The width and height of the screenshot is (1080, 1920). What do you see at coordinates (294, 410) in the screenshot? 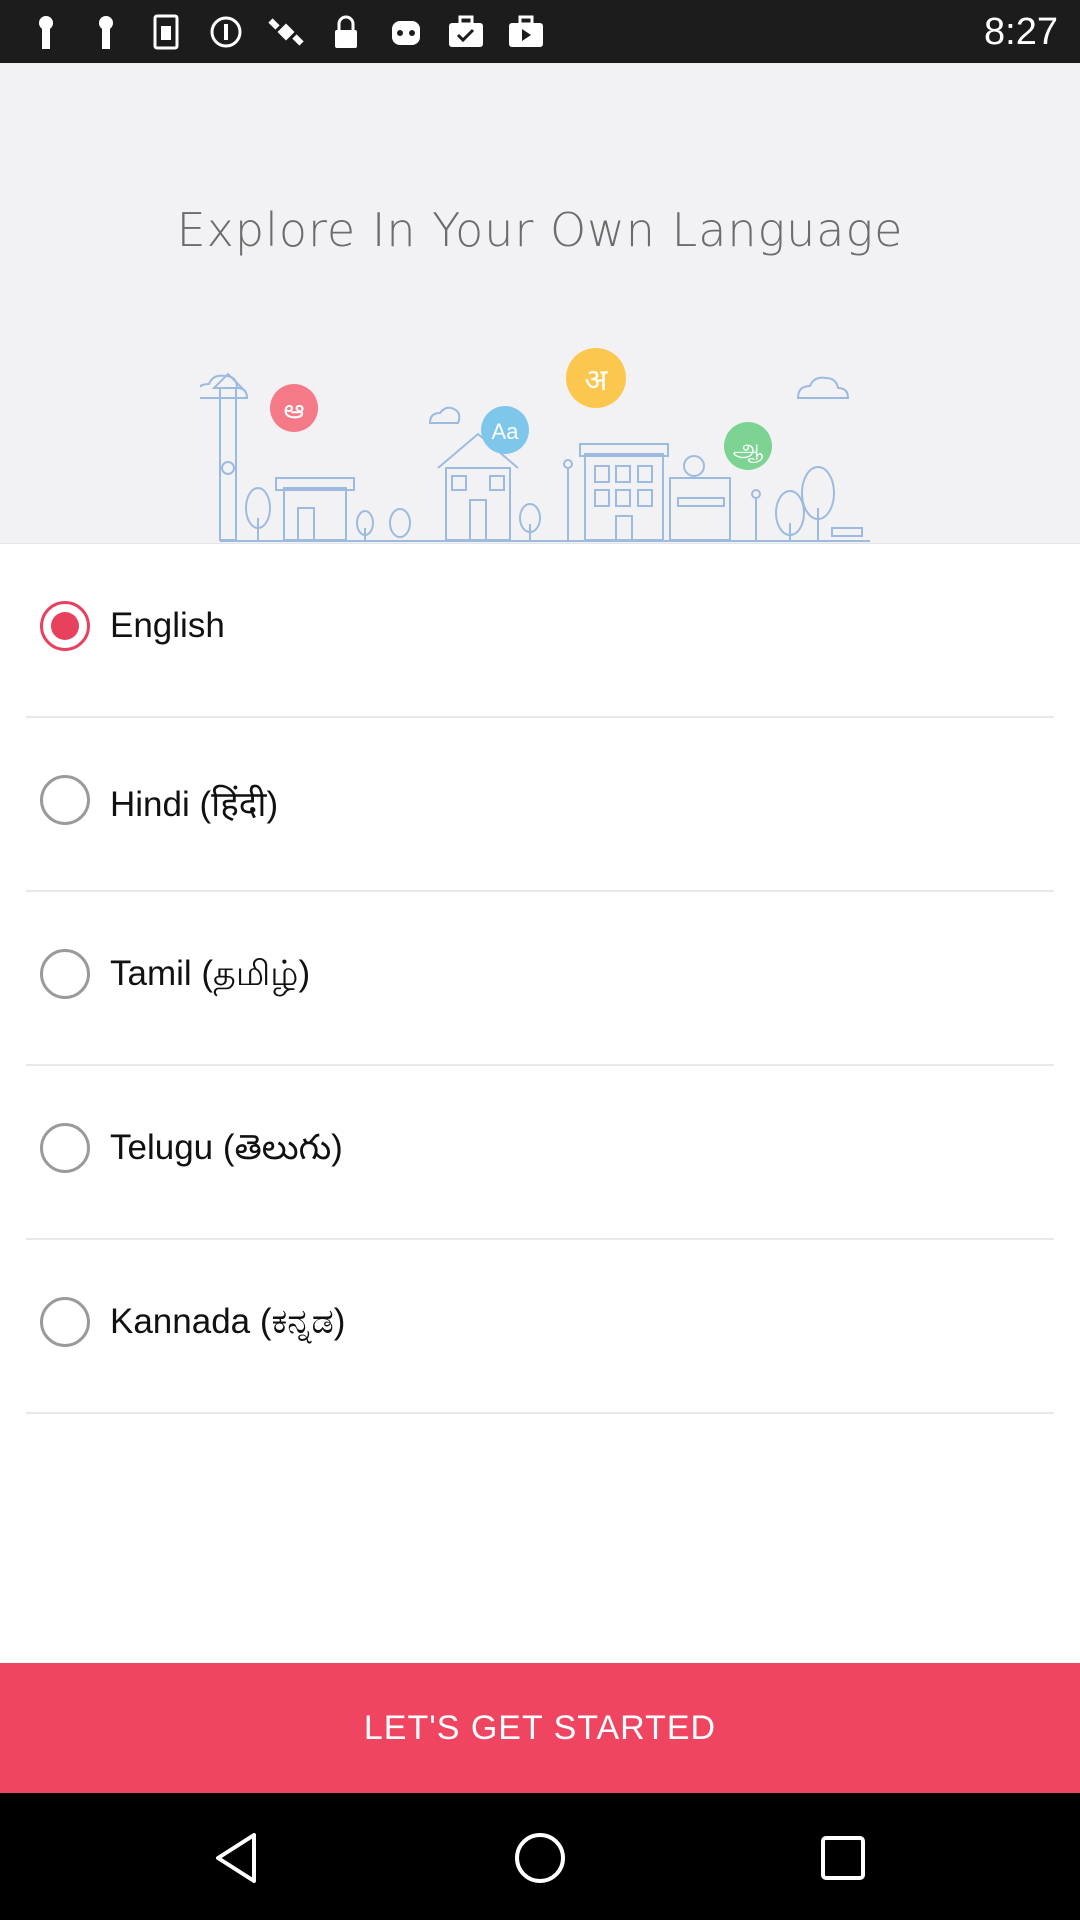
I see `bubble-telugu: ఆ` at bounding box center [294, 410].